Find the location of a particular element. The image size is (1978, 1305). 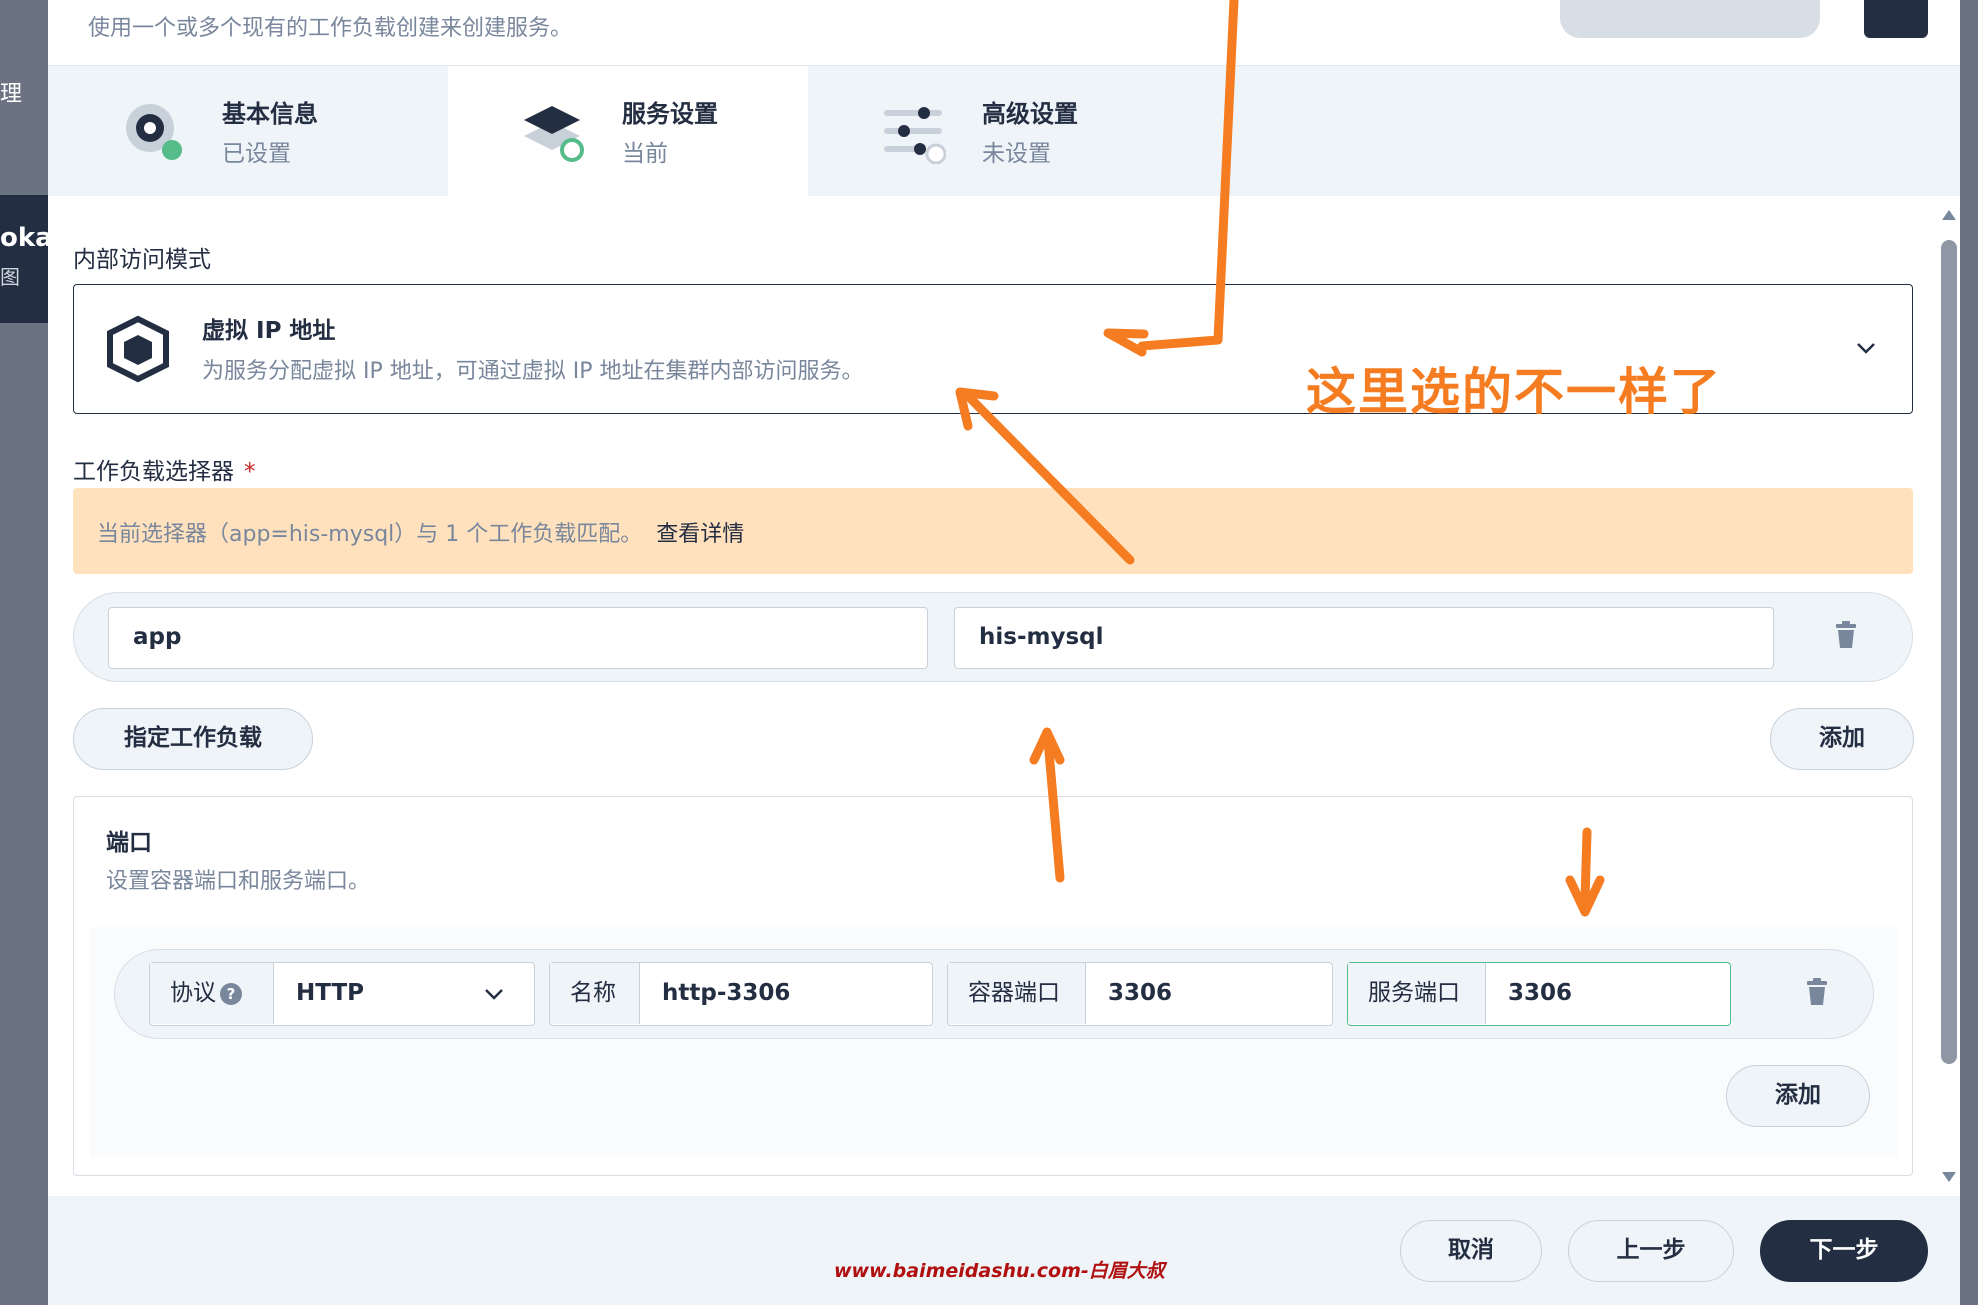

selector-row: app his-mysql is located at coordinates (993, 637).